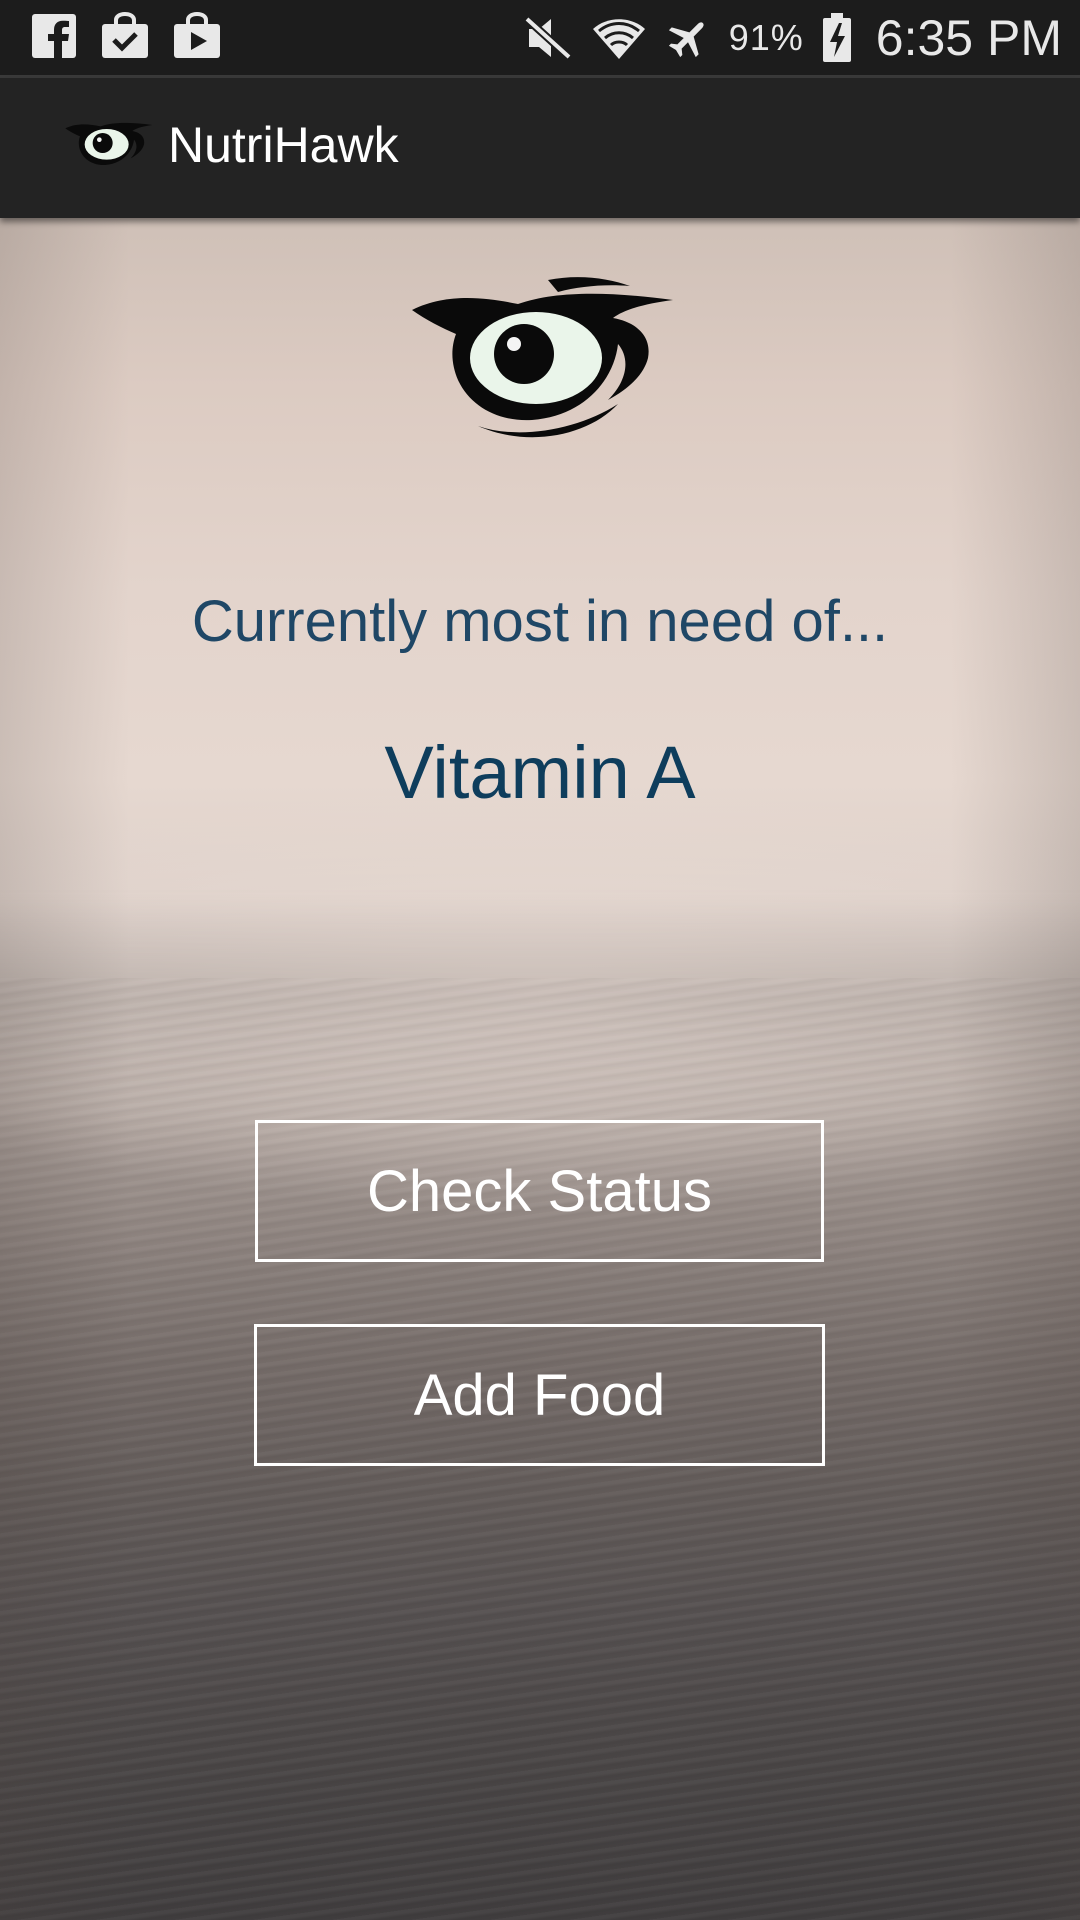 Image resolution: width=1080 pixels, height=1920 pixels. What do you see at coordinates (539, 1191) in the screenshot?
I see `check-status-button: Check Status` at bounding box center [539, 1191].